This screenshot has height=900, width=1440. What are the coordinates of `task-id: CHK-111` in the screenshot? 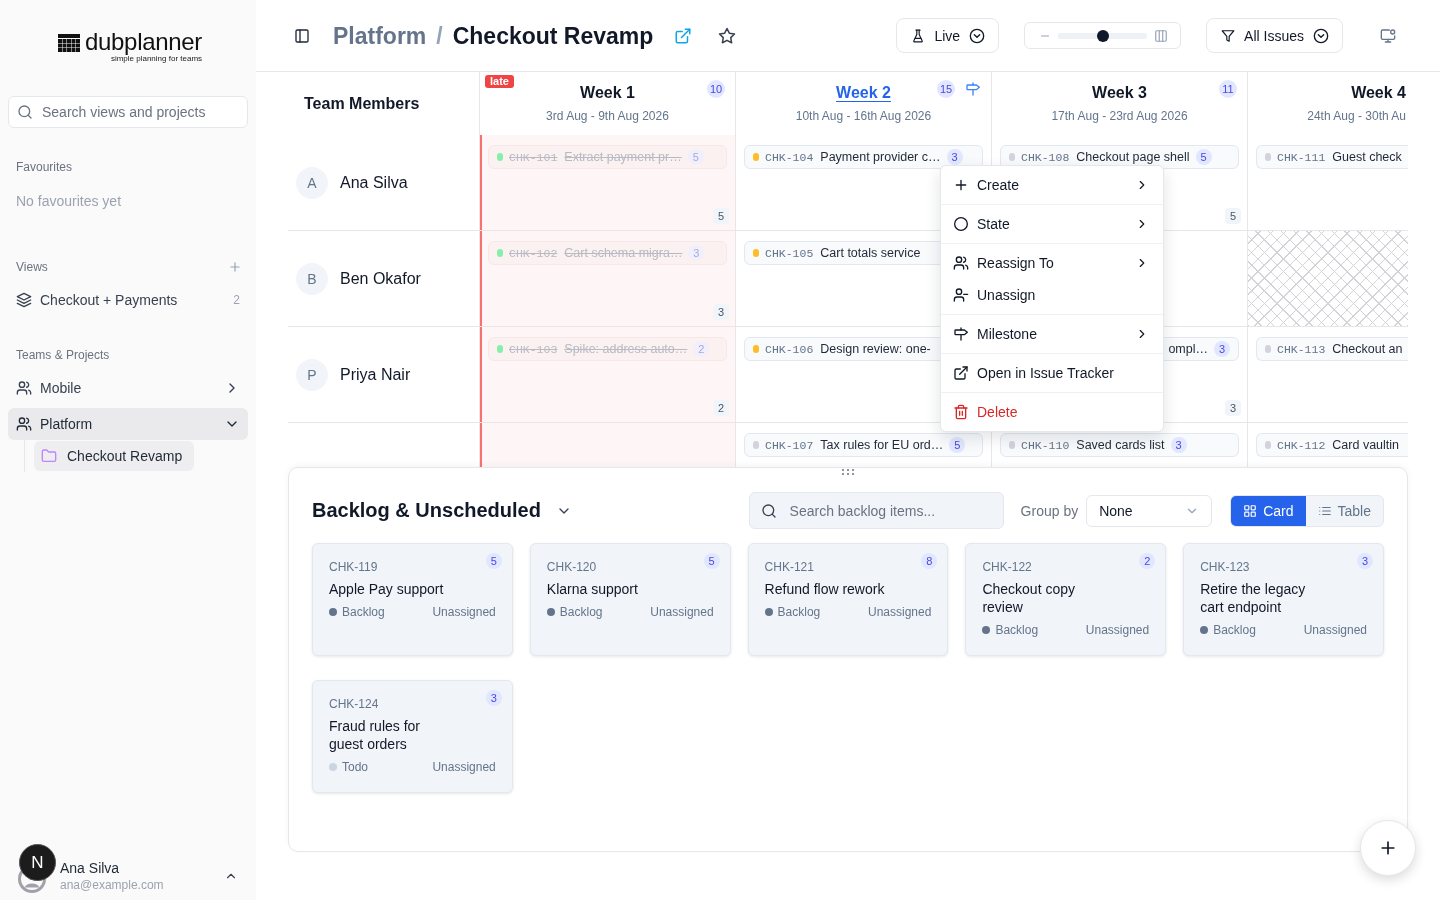 It's located at (1301, 157).